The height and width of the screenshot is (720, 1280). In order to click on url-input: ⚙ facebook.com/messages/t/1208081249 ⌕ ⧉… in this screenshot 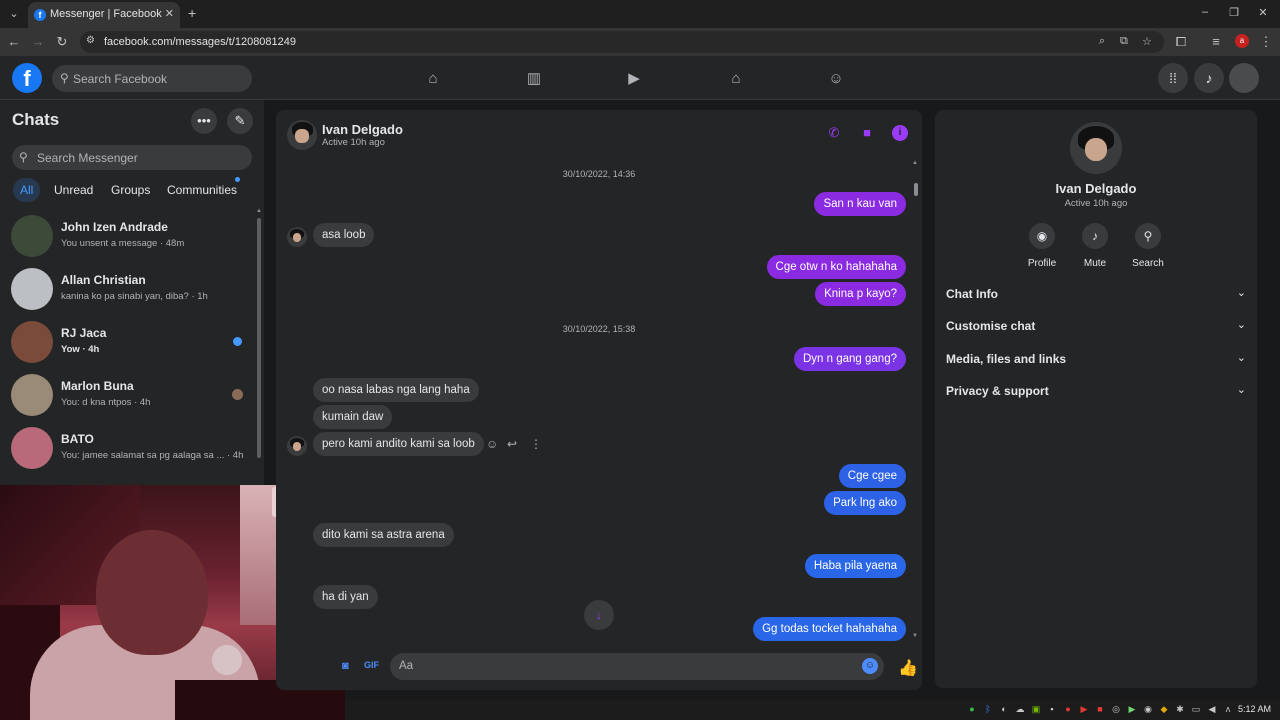, I will do `click(622, 42)`.